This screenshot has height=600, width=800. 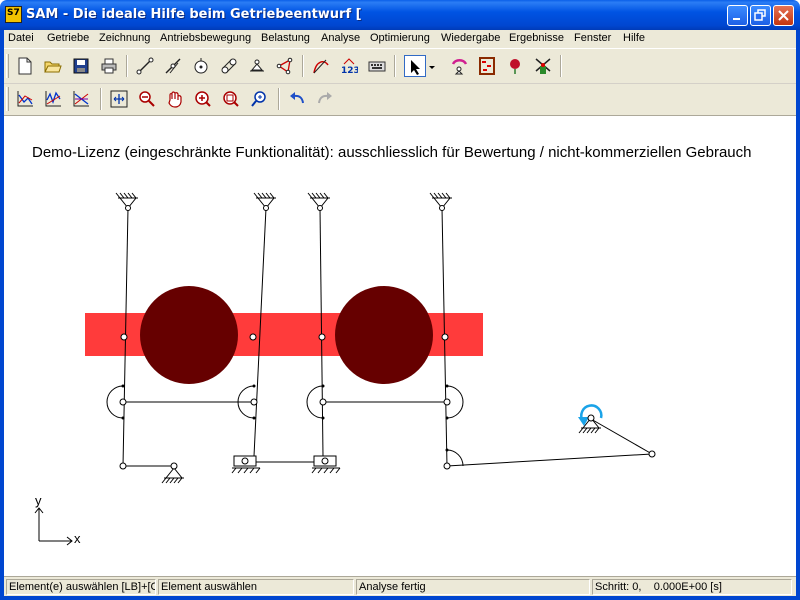 I want to click on pulley-wheel-left, so click(x=189, y=335).